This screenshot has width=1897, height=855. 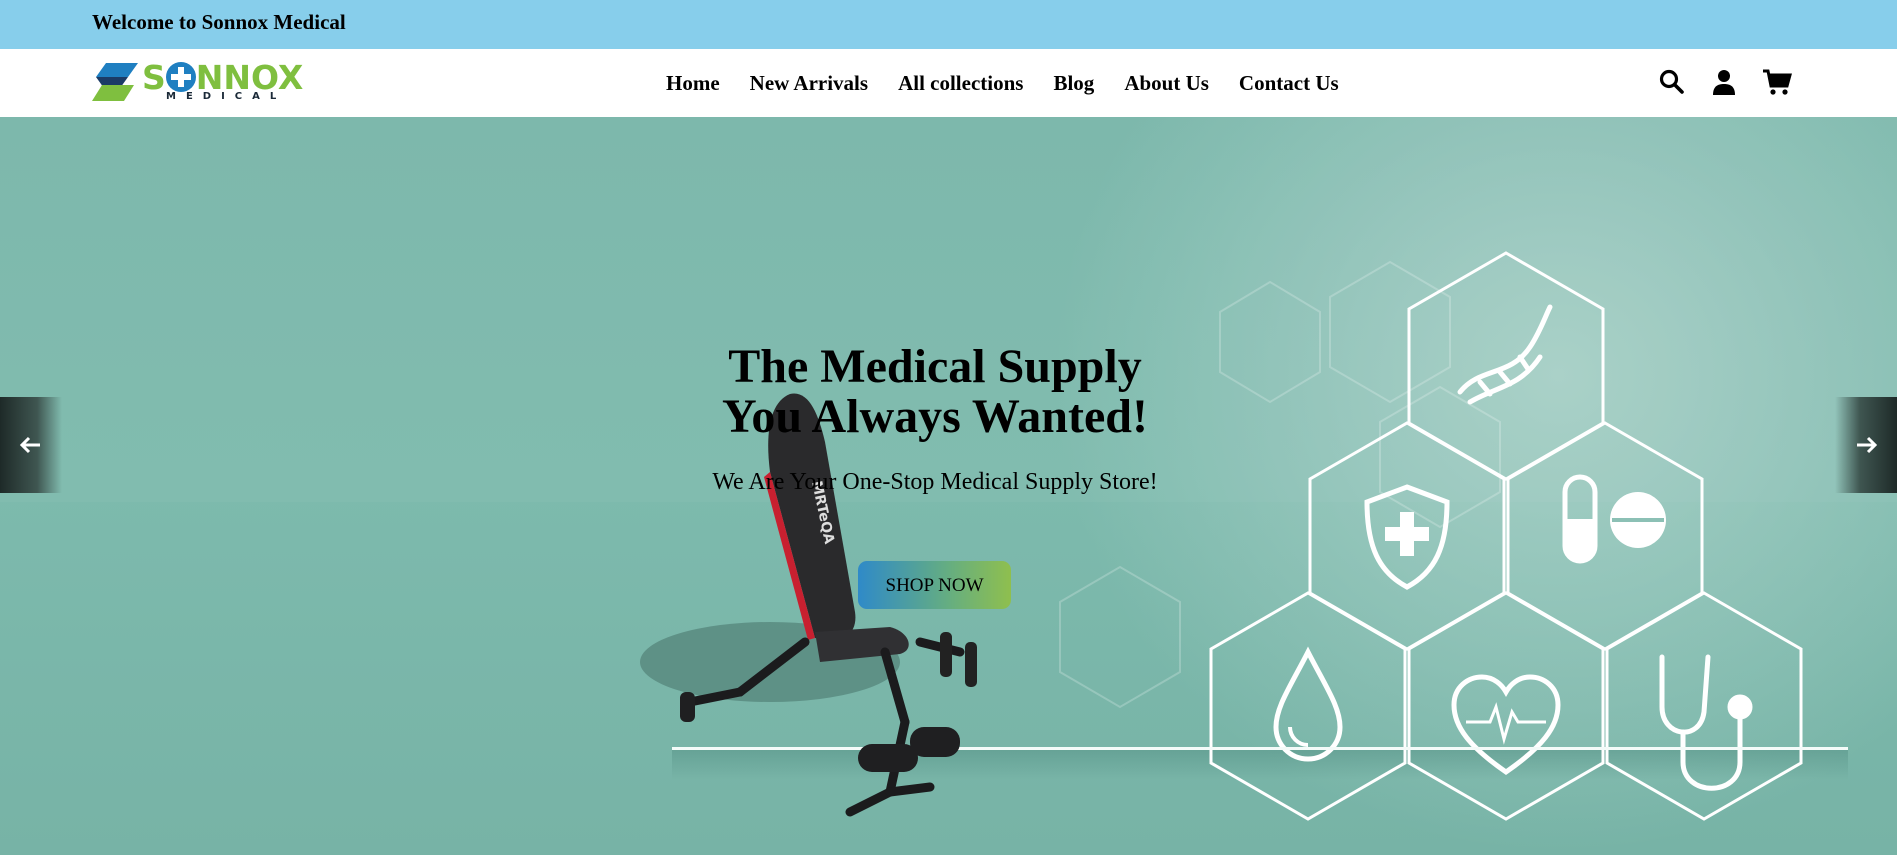 I want to click on header-icon-group, so click(x=1725, y=82).